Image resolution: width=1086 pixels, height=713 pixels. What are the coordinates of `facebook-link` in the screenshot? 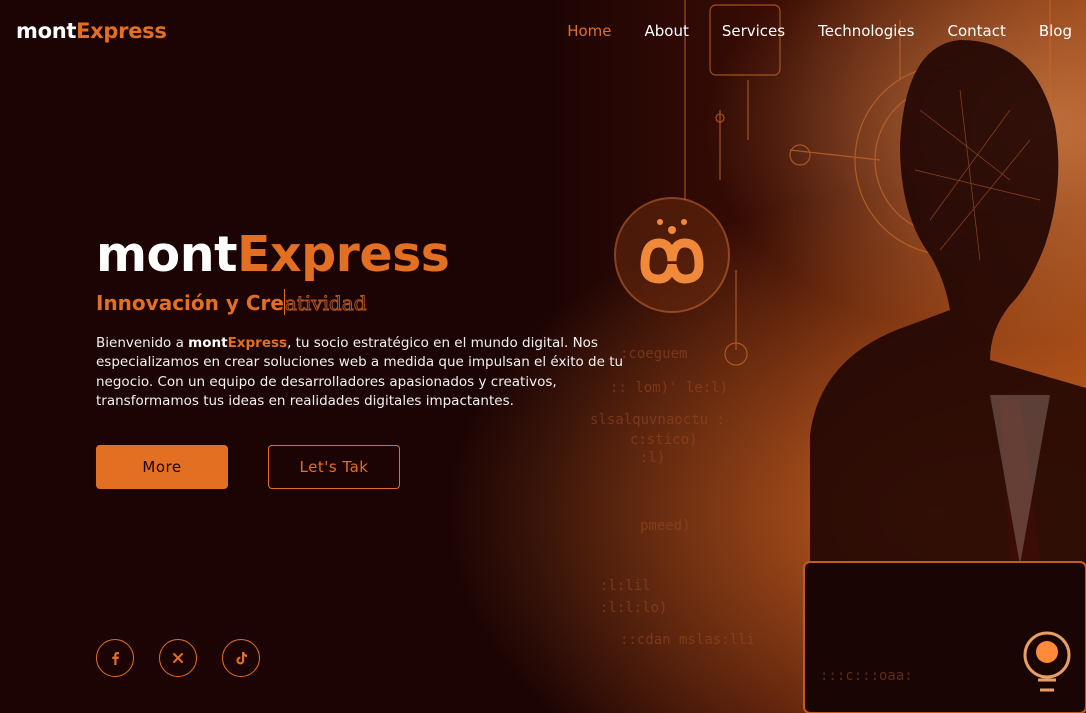 It's located at (115, 658).